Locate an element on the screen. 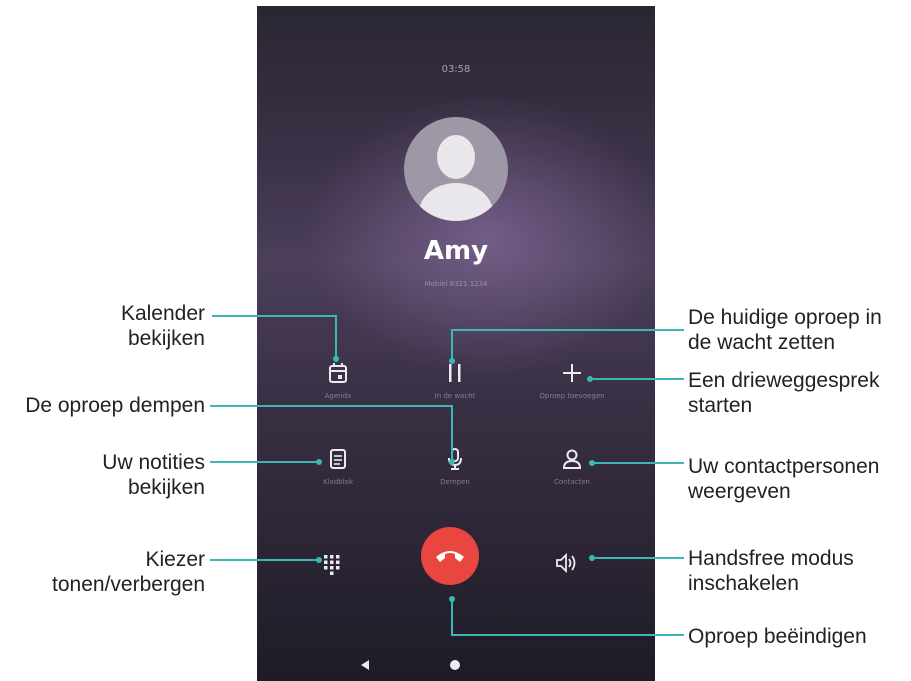  callout-hold: De huidige oproep in de wacht zetten is located at coordinates (785, 330).